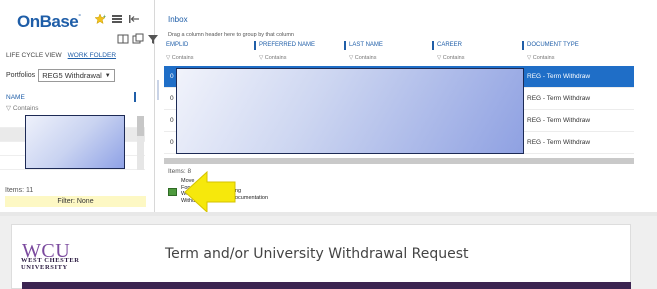 The width and height of the screenshot is (657, 289). What do you see at coordinates (153, 39) in the screenshot?
I see `filter-icon` at bounding box center [153, 39].